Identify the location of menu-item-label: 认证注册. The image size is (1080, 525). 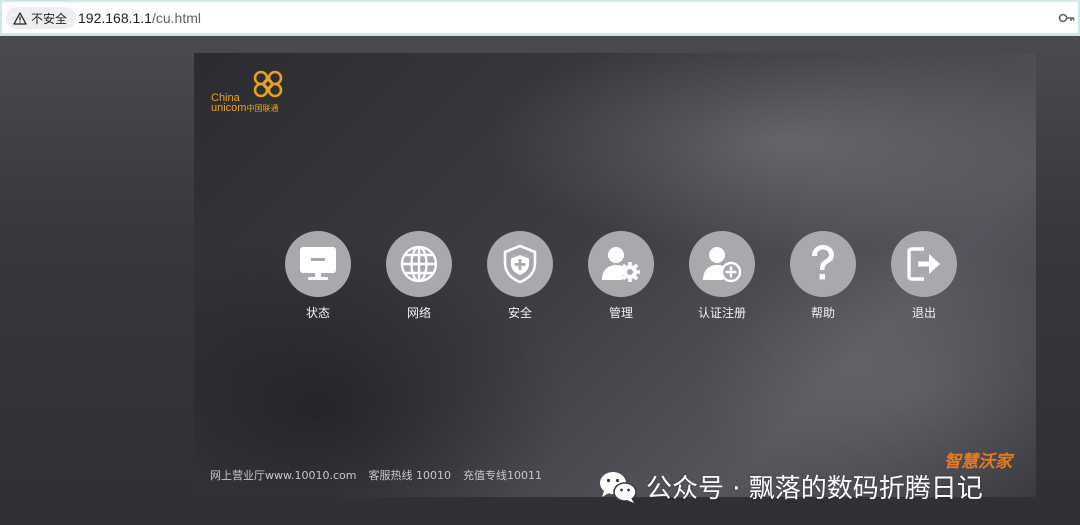
(721, 313).